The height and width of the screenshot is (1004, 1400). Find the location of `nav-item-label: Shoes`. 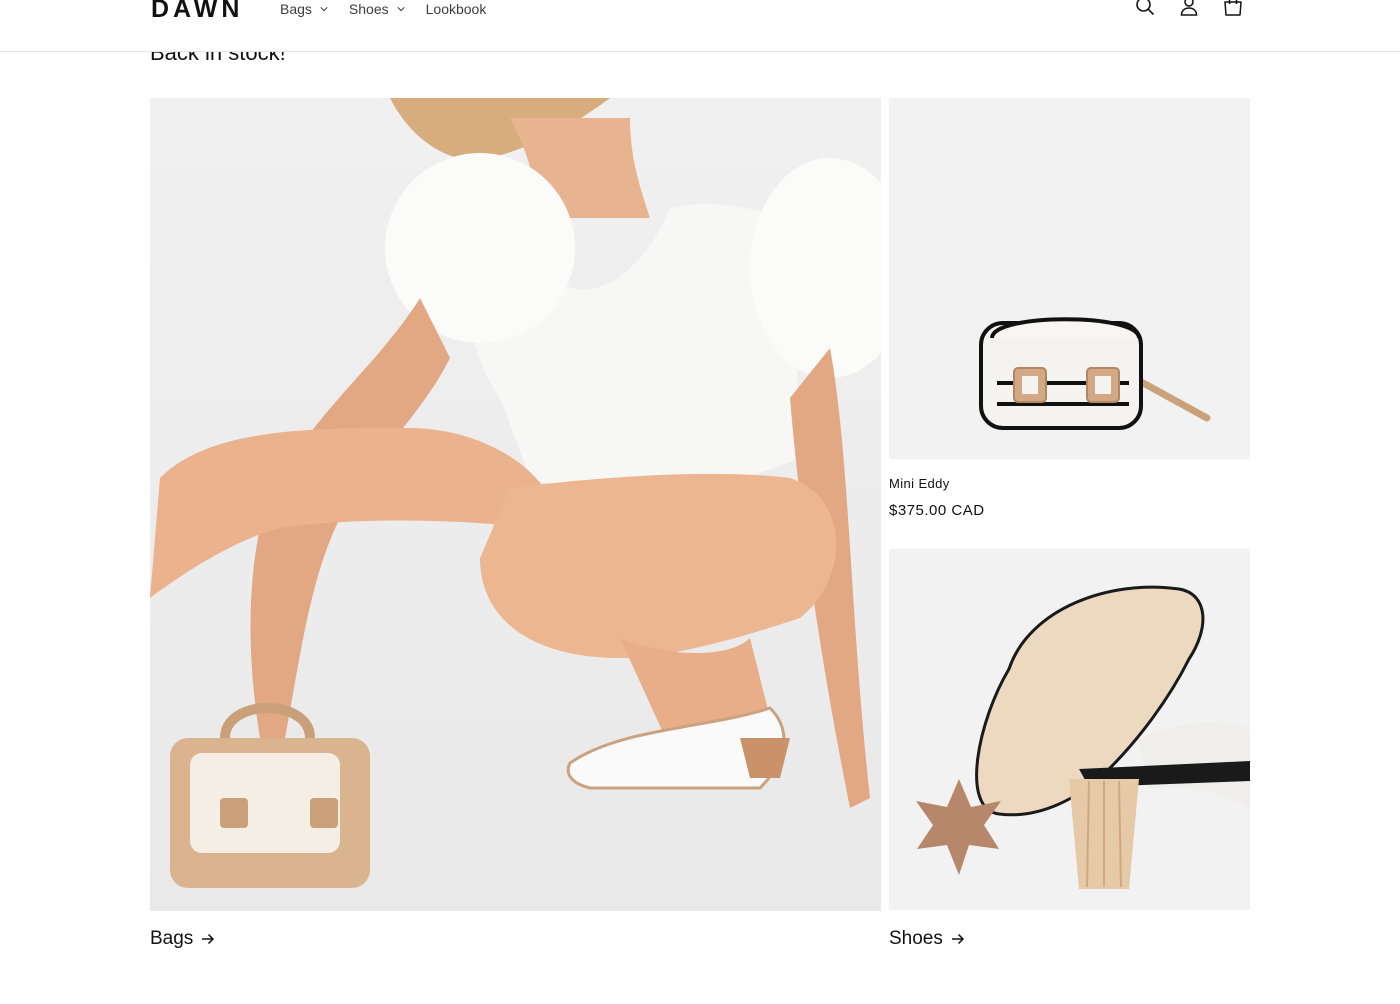

nav-item-label: Shoes is located at coordinates (368, 9).